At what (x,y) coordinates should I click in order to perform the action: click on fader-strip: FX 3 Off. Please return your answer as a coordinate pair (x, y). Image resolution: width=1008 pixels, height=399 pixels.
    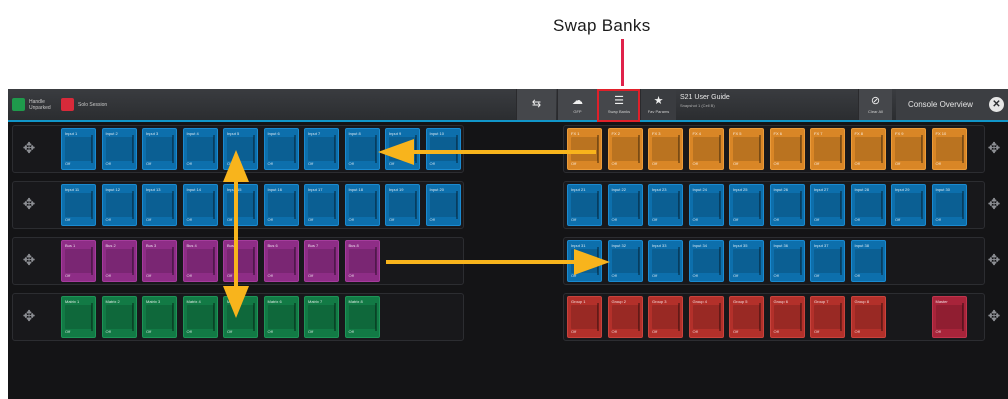
    Looking at the image, I should click on (665, 149).